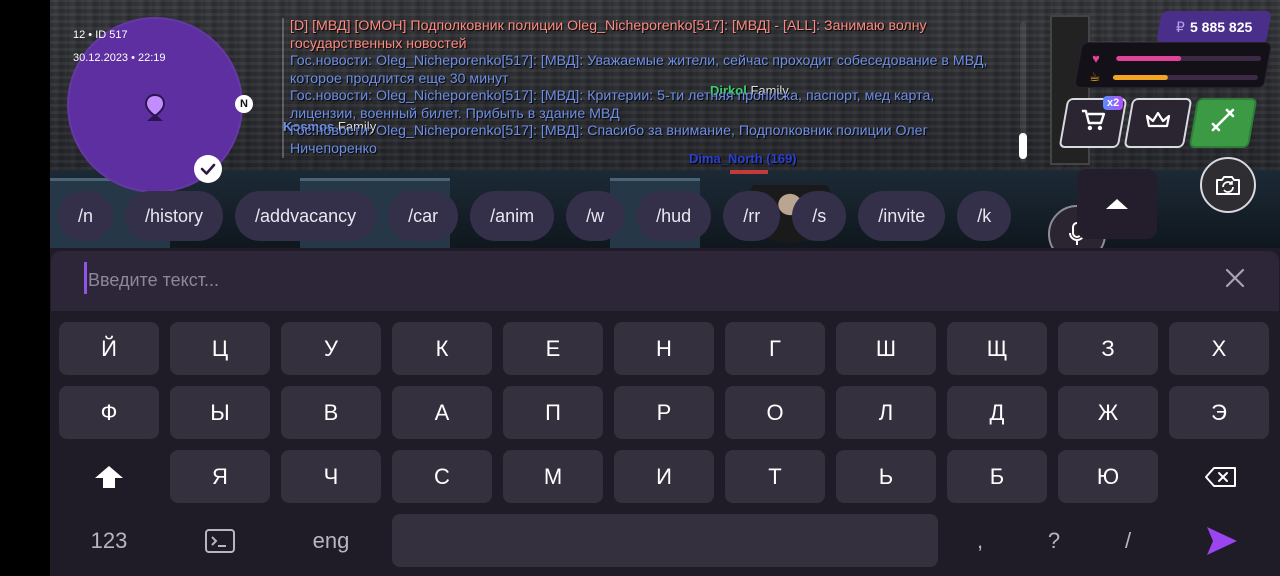 This screenshot has width=1280, height=576. What do you see at coordinates (109, 412) in the screenshot?
I see `key-1-row2: Ф` at bounding box center [109, 412].